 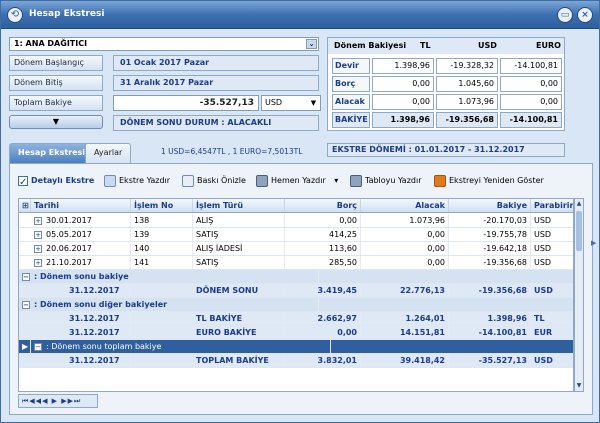 I want to click on balance-total-row: BAKİYE 1.398,96 -19.356,68 -14.100,81, so click(x=447, y=120).